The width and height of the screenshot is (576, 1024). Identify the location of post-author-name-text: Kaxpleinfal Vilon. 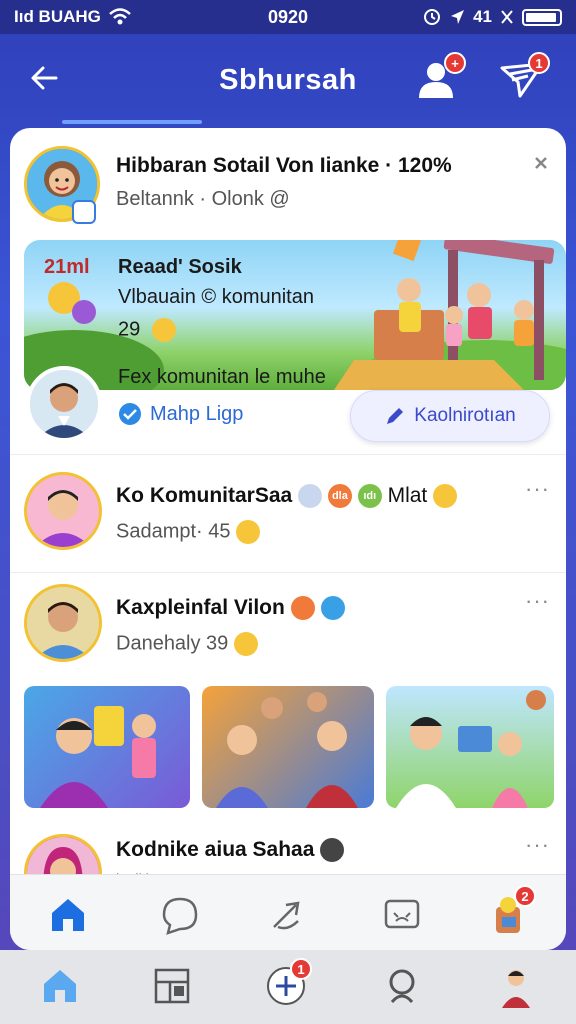
(200, 607).